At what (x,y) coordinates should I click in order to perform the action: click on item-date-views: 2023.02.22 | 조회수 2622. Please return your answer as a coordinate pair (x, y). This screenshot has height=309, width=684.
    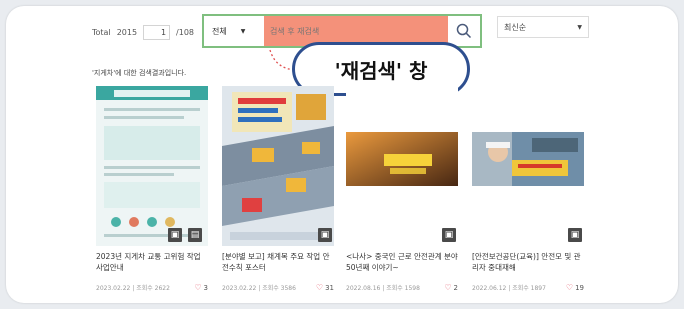
    Looking at the image, I should click on (133, 288).